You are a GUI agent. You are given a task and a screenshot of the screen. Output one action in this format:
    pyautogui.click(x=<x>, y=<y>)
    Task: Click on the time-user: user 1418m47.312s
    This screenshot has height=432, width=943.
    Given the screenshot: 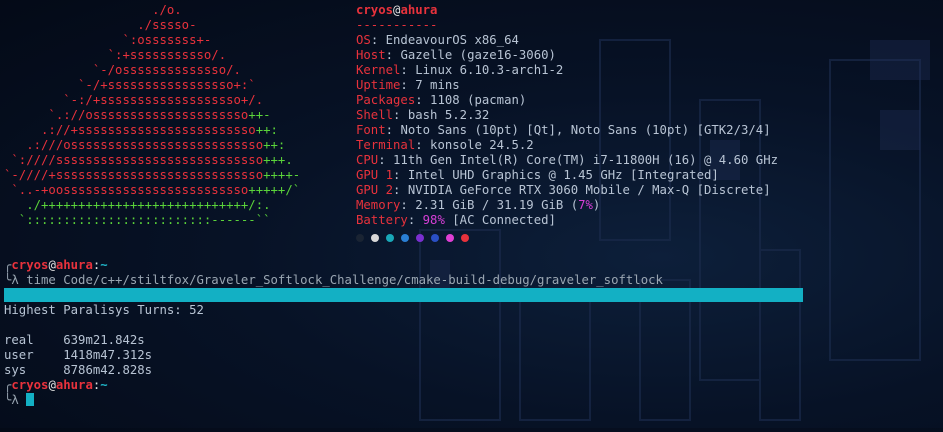 What is the action you would take?
    pyautogui.click(x=473, y=355)
    